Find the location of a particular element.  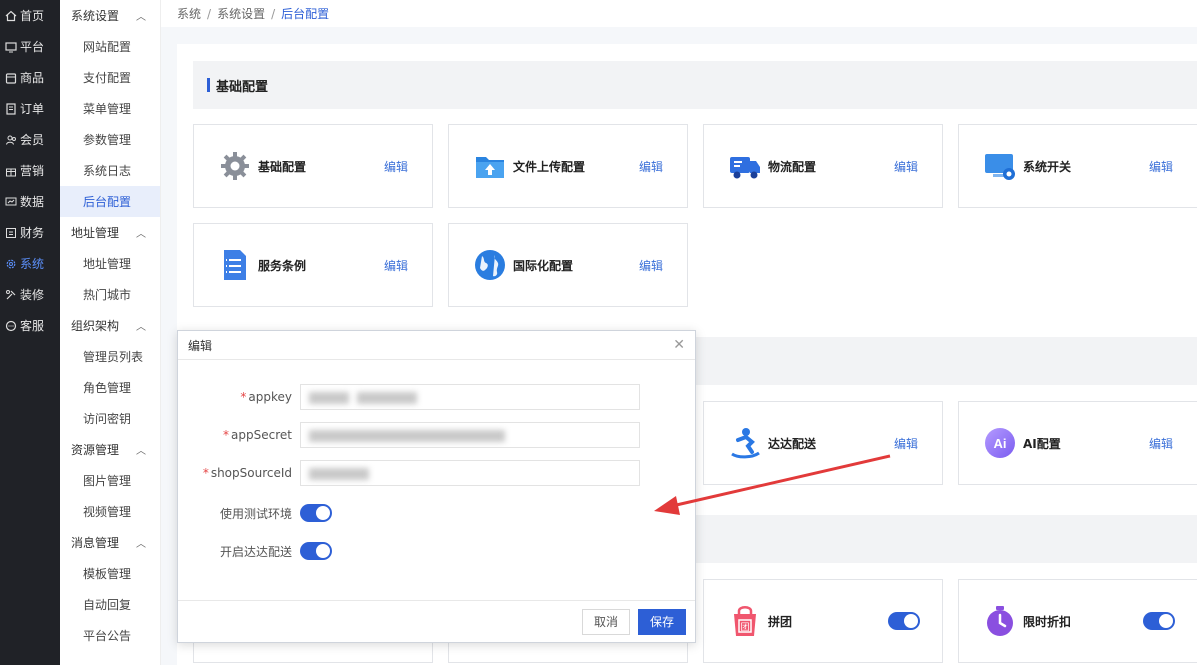

menu-group-label: 组织架构 is located at coordinates (95, 326).